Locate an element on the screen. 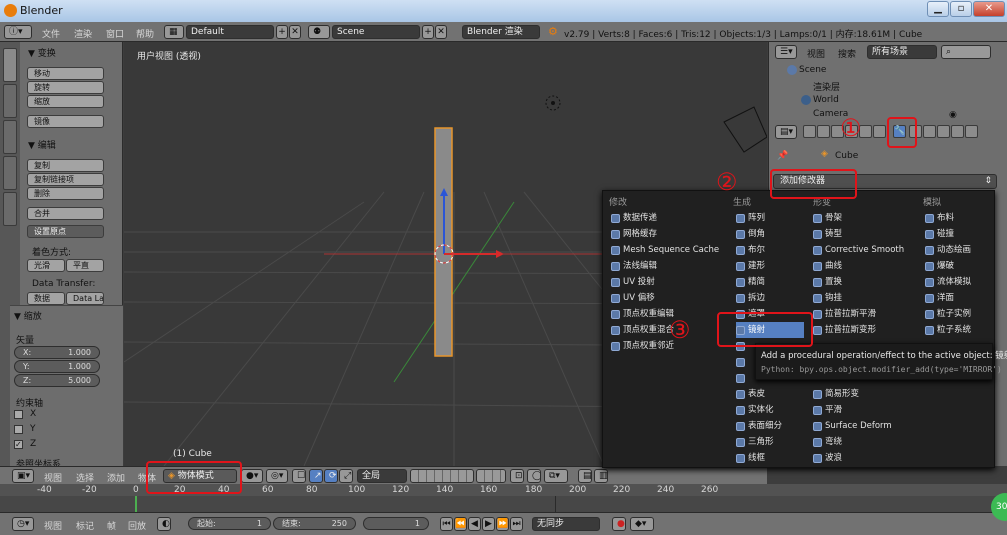 This screenshot has height=535, width=1007. proportional-edit-button: ◯ is located at coordinates (534, 476).